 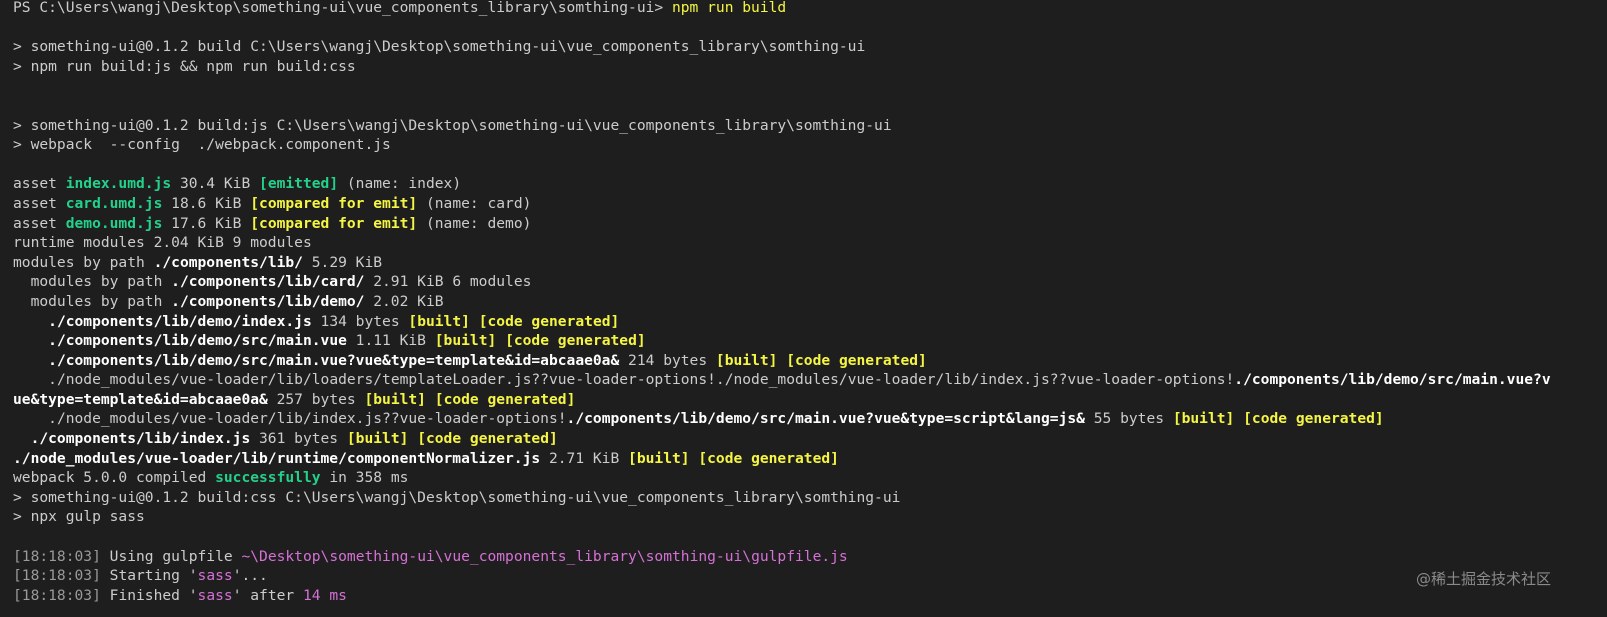 What do you see at coordinates (114, 203) in the screenshot?
I see `asset-name: card.umd.js` at bounding box center [114, 203].